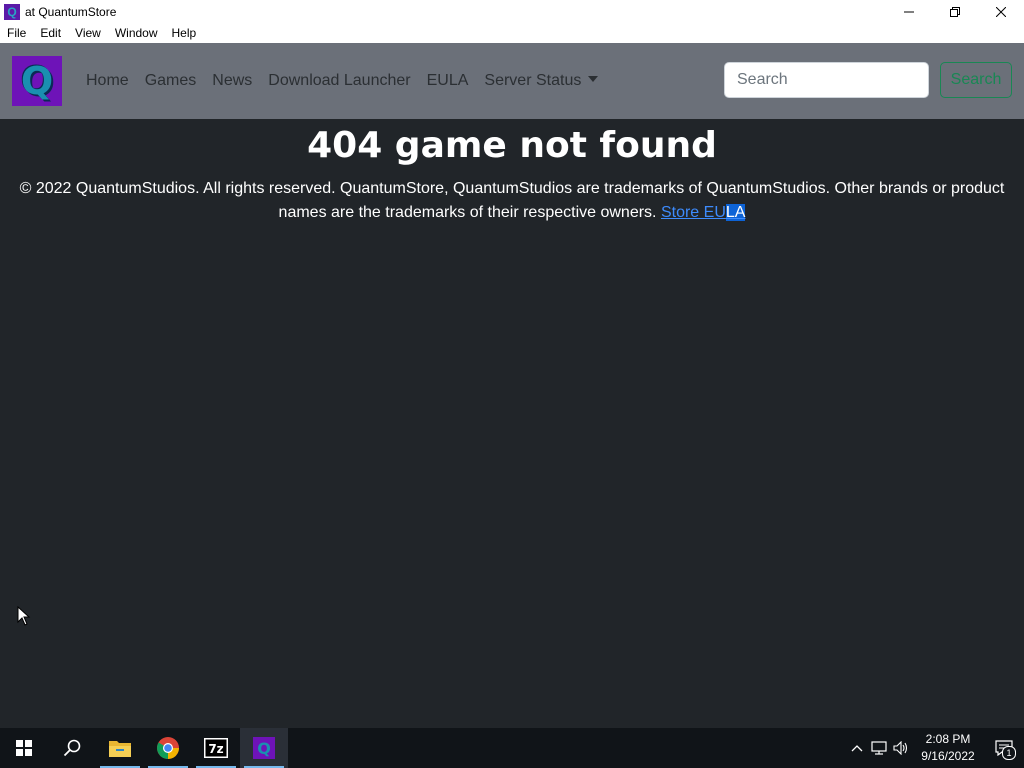 This screenshot has height=768, width=1024. Describe the element at coordinates (50, 33) in the screenshot. I see `menu-edit: Edit` at that location.